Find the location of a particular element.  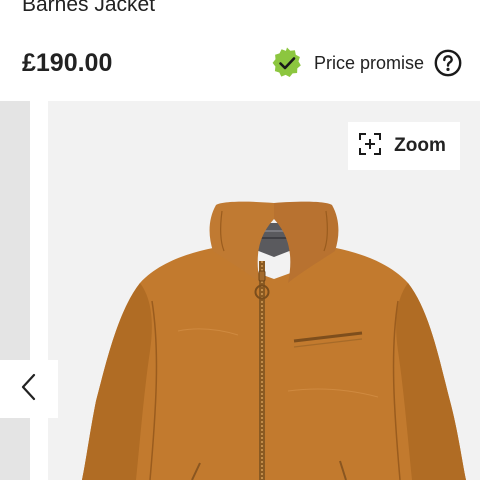

product-price: £190.00 is located at coordinates (67, 63).